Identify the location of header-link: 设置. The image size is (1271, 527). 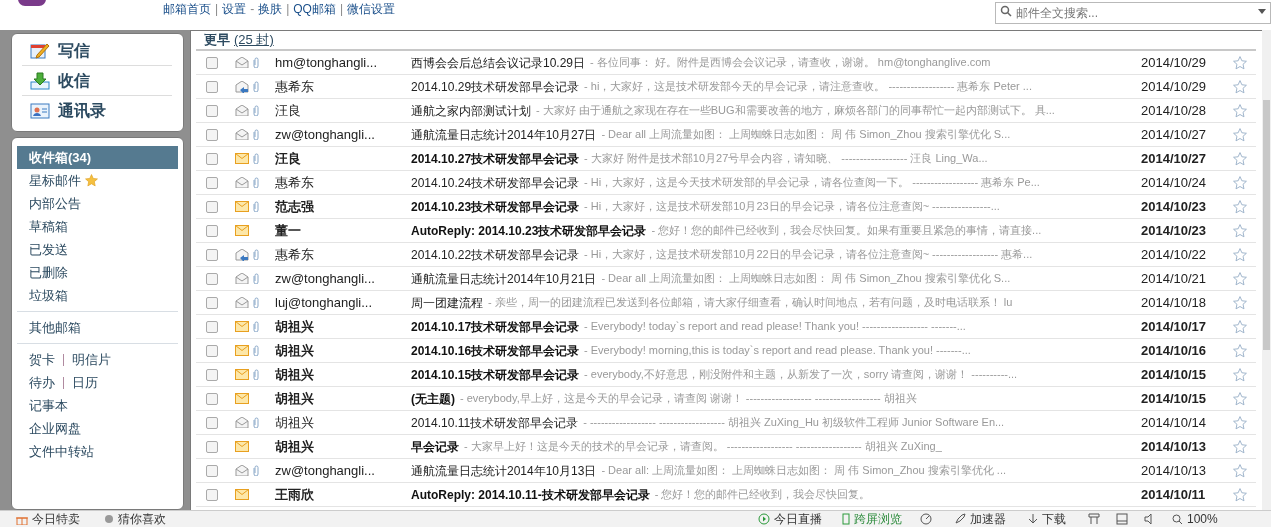
(234, 9).